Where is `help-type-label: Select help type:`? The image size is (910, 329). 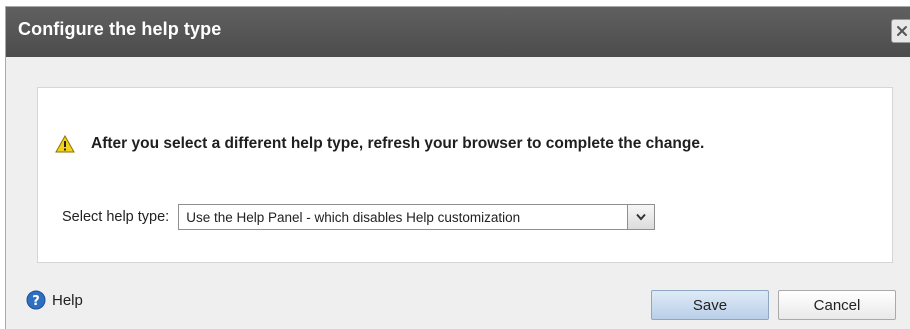 help-type-label: Select help type: is located at coordinates (116, 217).